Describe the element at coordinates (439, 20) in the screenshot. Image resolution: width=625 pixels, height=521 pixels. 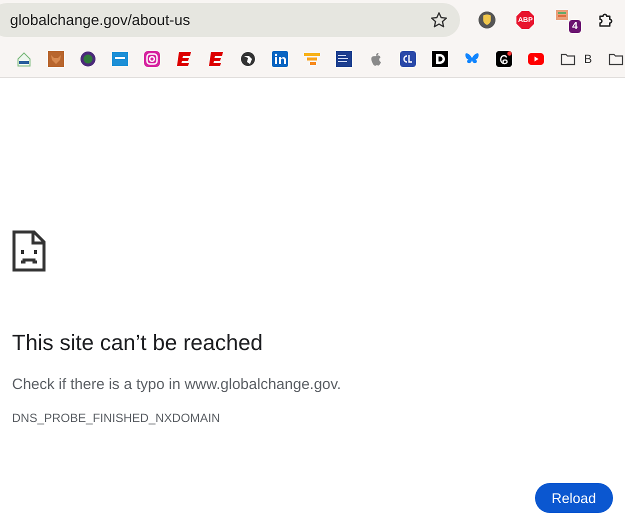
I see `star-icon` at that location.